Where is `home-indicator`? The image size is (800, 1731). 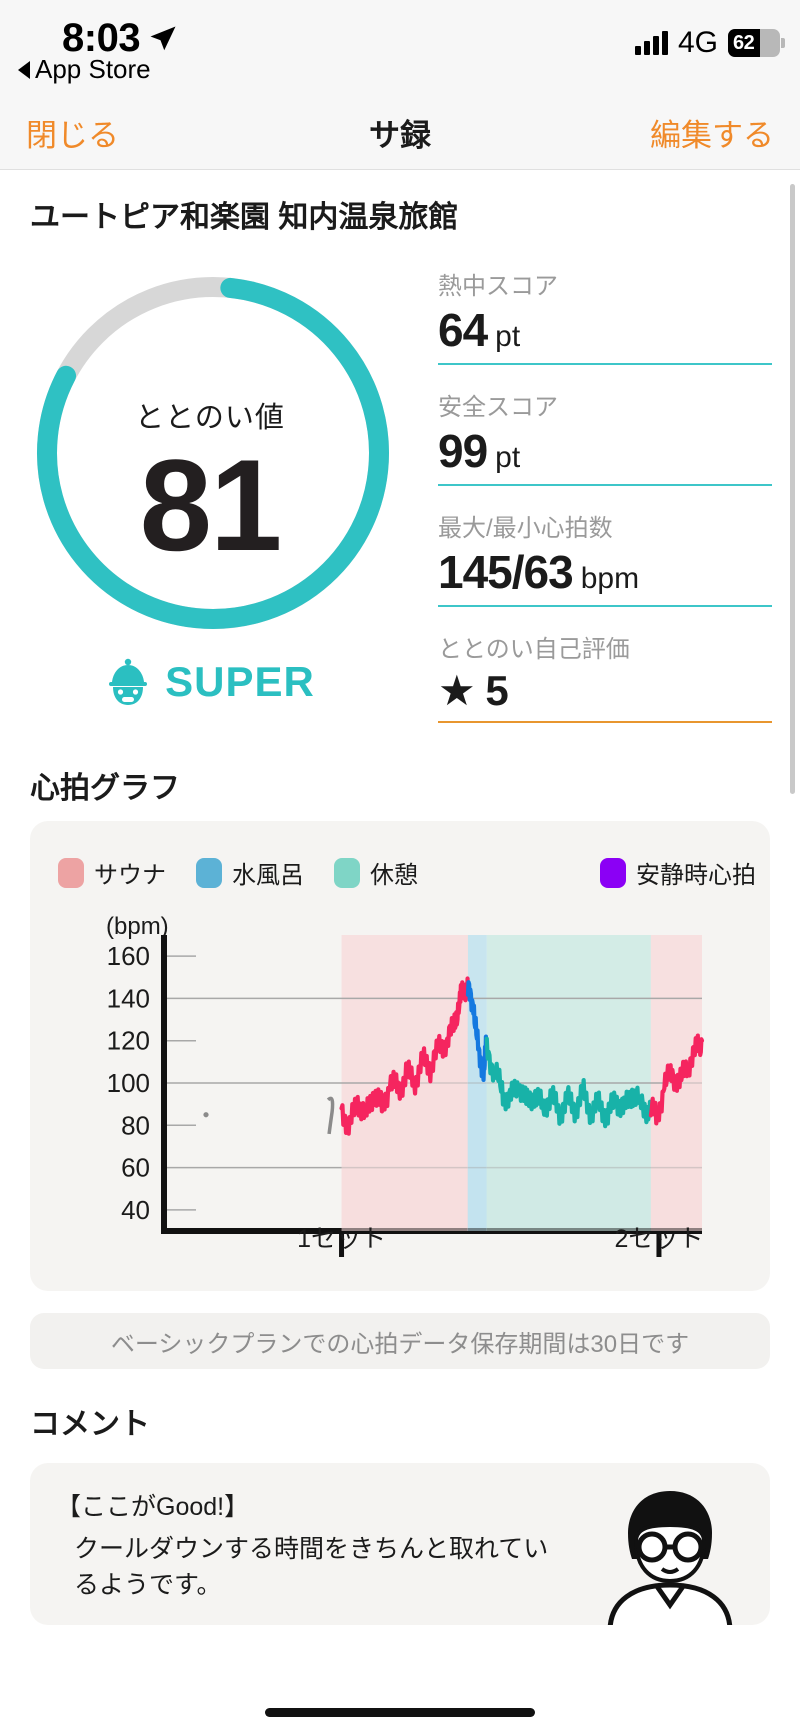 home-indicator is located at coordinates (400, 1712).